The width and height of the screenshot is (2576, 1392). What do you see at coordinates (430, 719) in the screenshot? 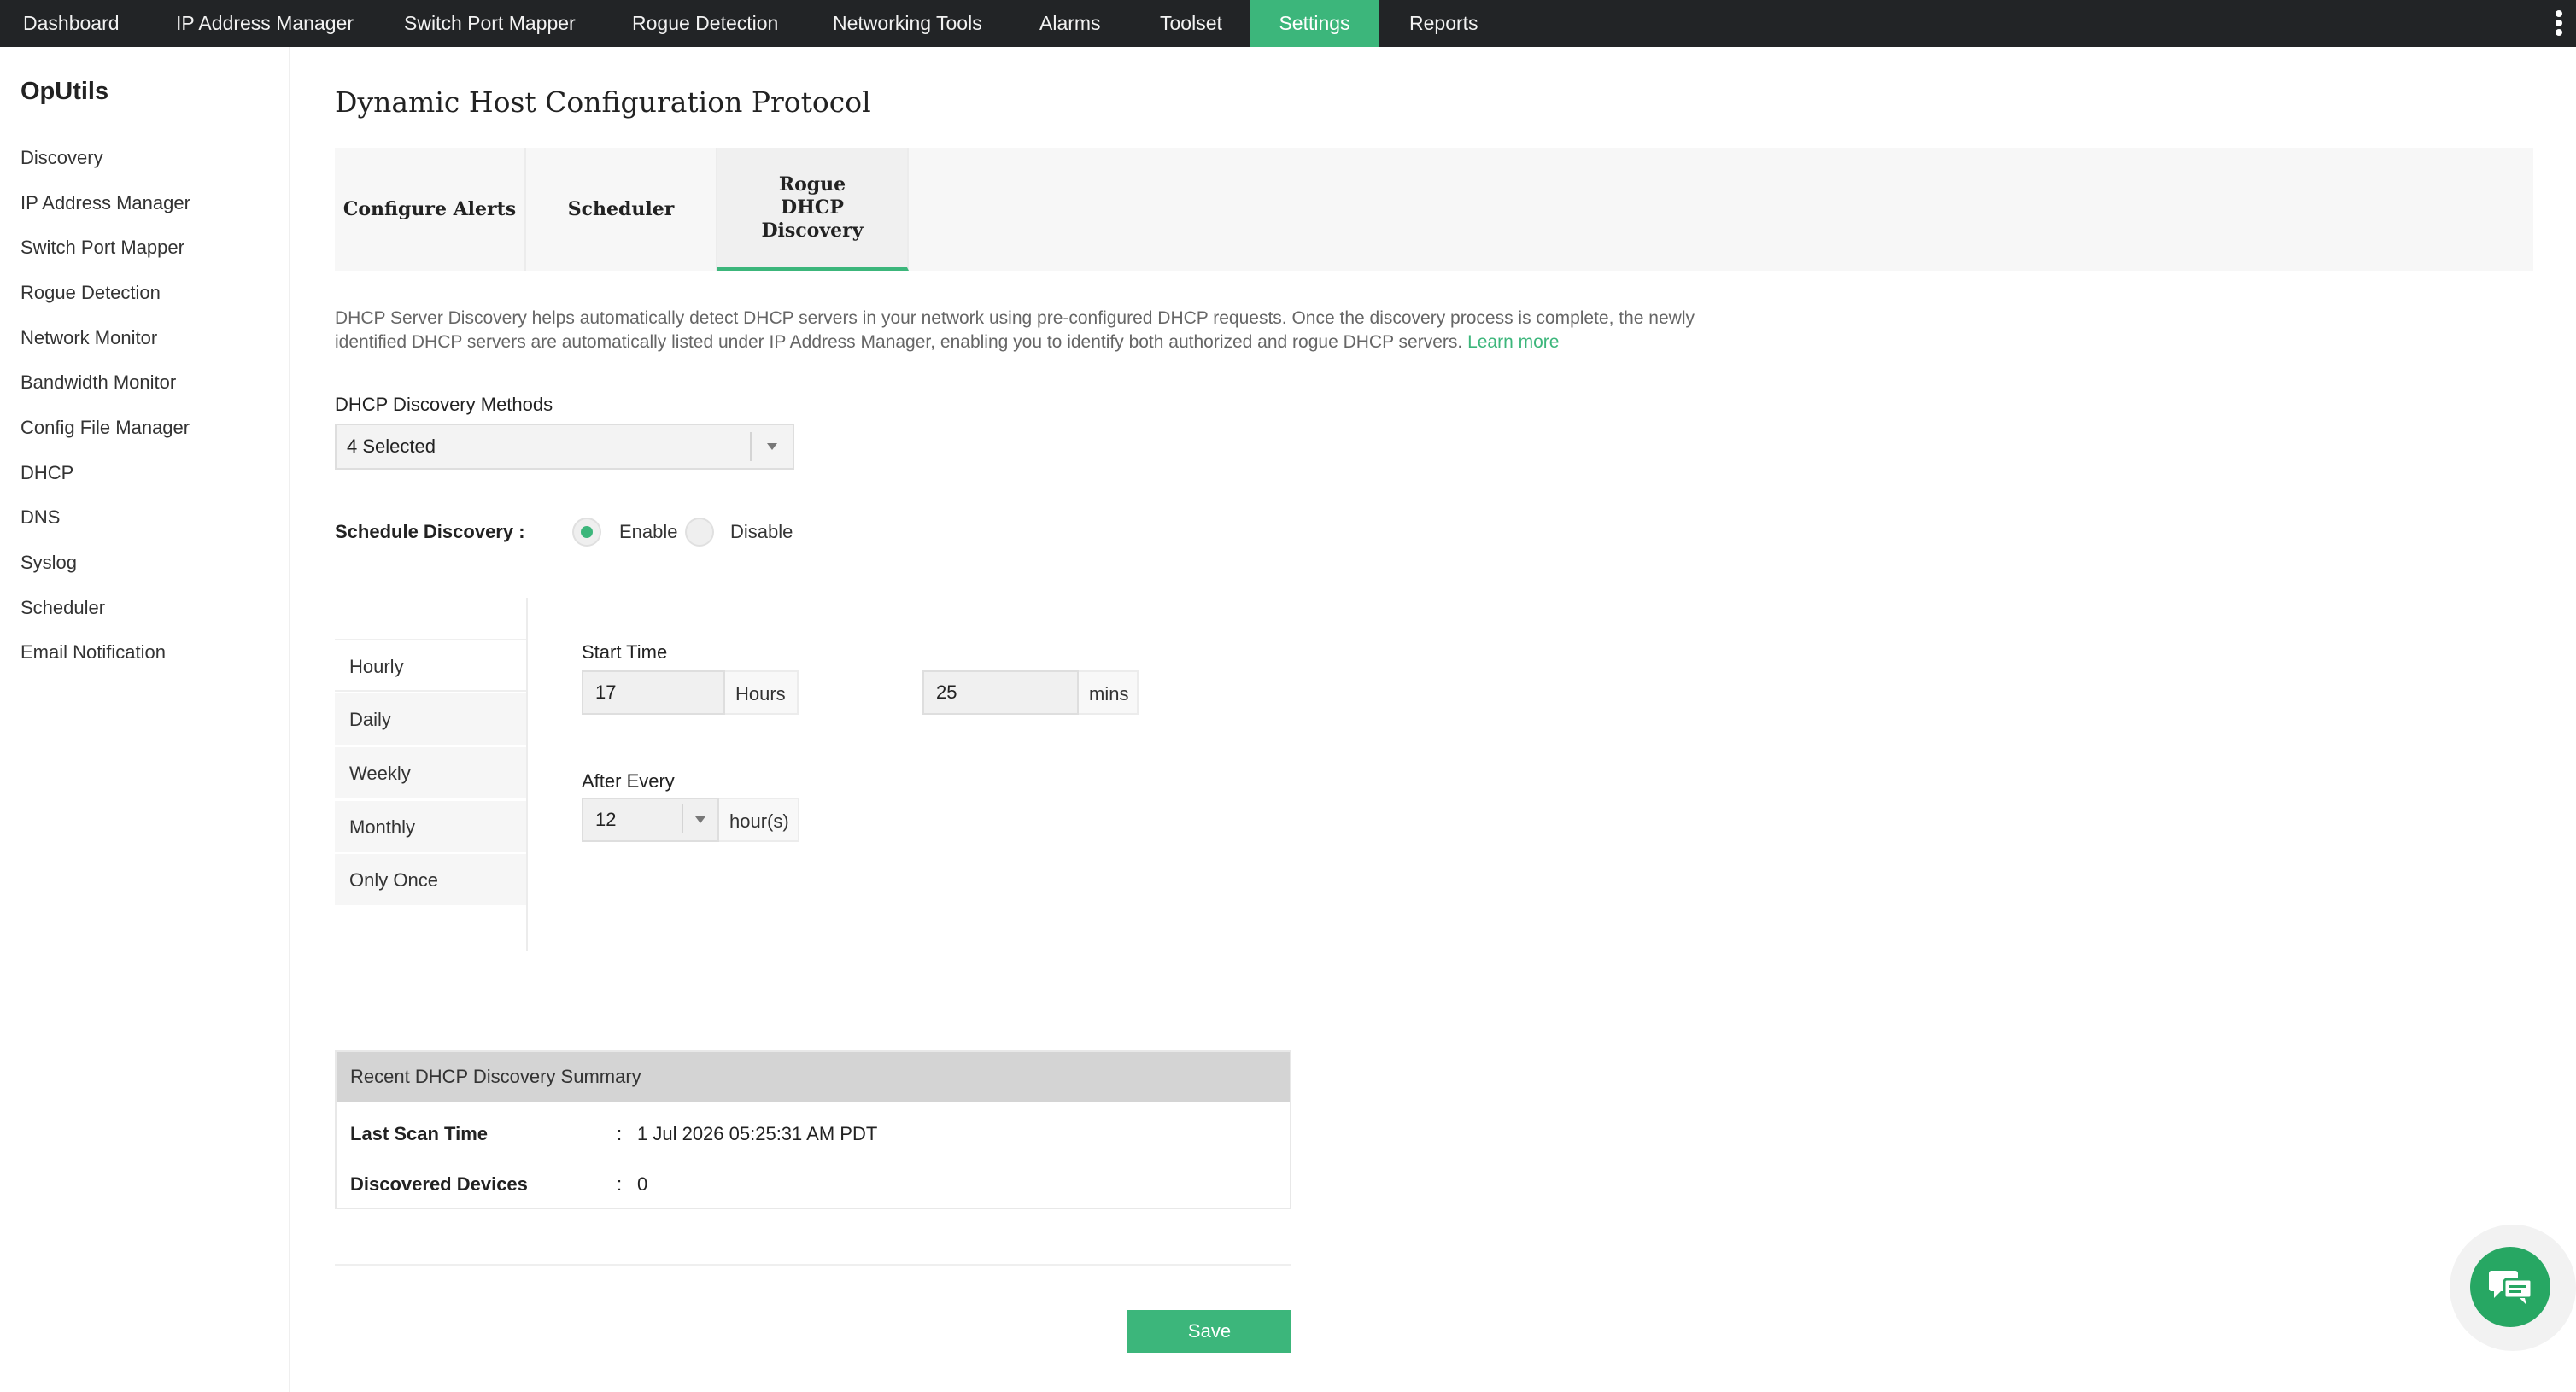
I see `frequency-daily: Daily` at bounding box center [430, 719].